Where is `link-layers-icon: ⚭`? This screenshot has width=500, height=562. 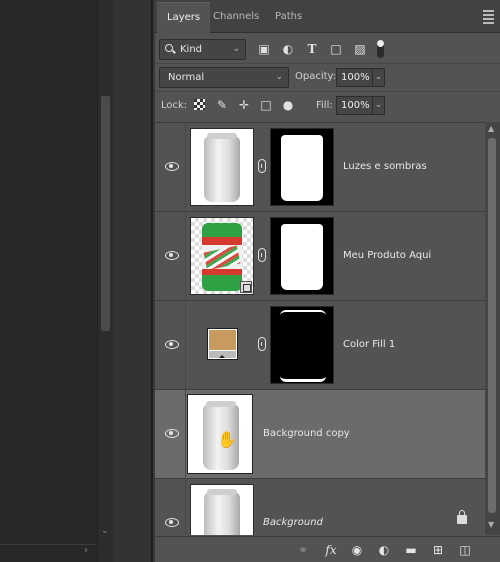 link-layers-icon: ⚭ is located at coordinates (303, 550).